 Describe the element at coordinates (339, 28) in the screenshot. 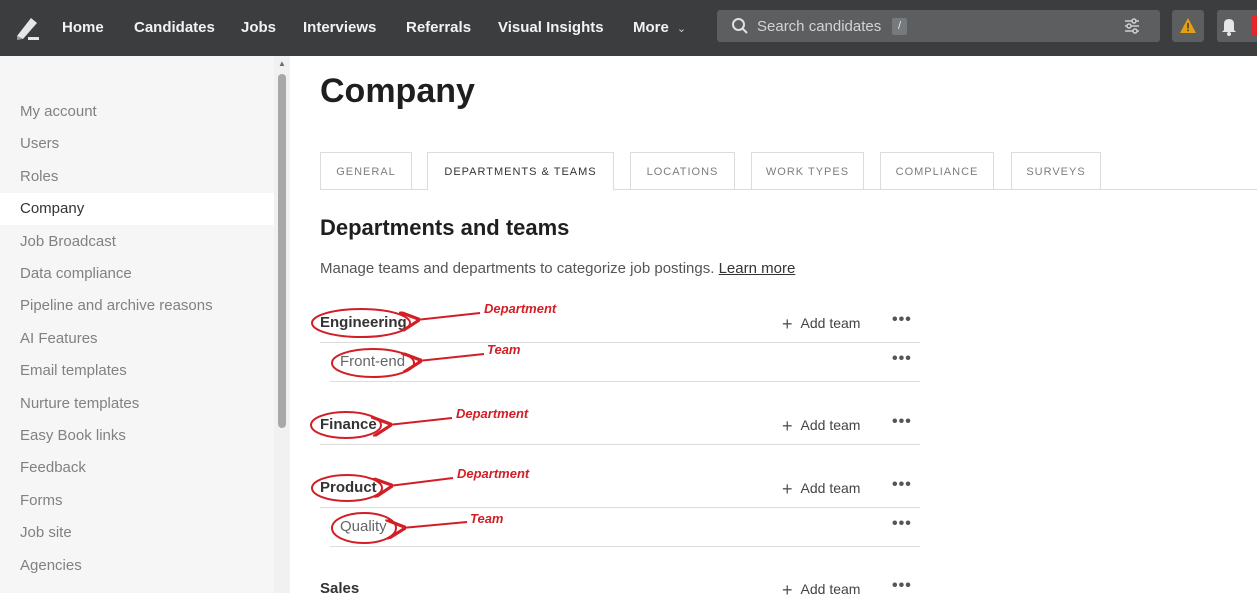

I see `nav-interviews: Interviews` at that location.